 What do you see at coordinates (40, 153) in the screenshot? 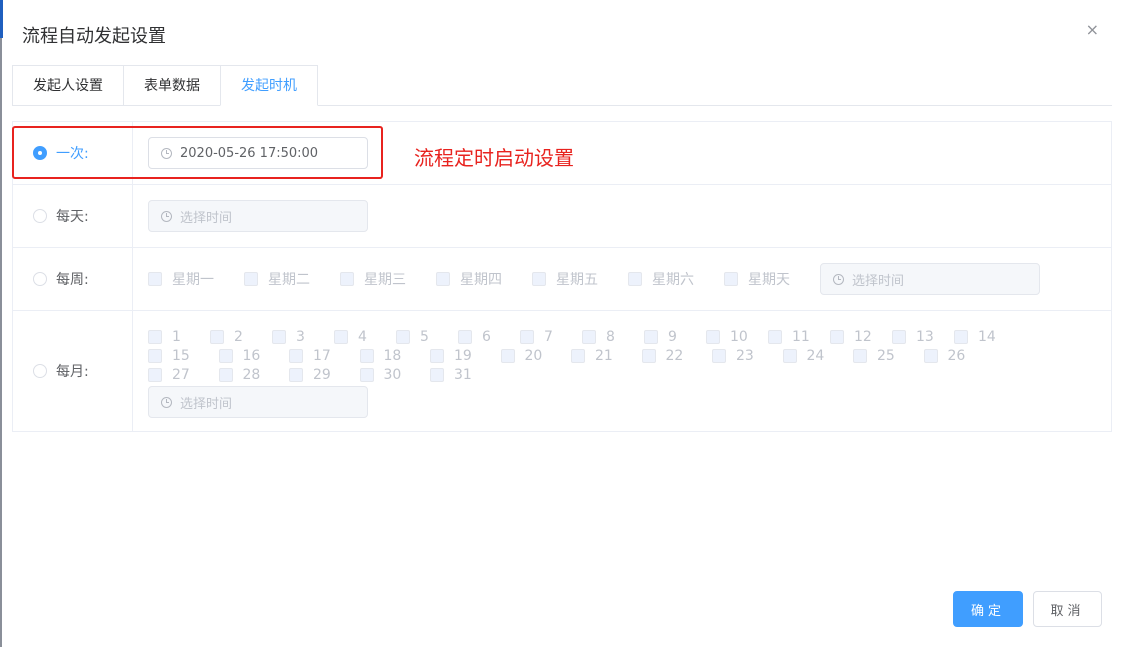
I see `once-radio` at bounding box center [40, 153].